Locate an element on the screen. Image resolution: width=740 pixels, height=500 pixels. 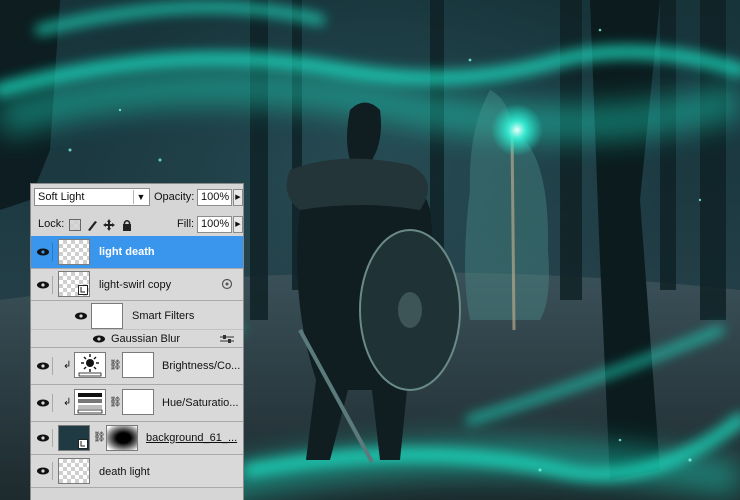
lock-transparent-pixels-icon is located at coordinates (75, 225).